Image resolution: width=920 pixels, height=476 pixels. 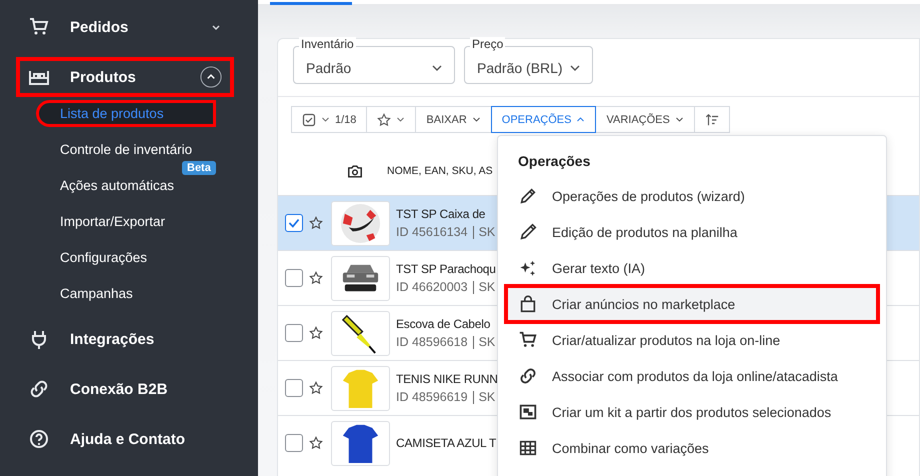 What do you see at coordinates (432, 287) in the screenshot?
I see `product-id: ID 46620003` at bounding box center [432, 287].